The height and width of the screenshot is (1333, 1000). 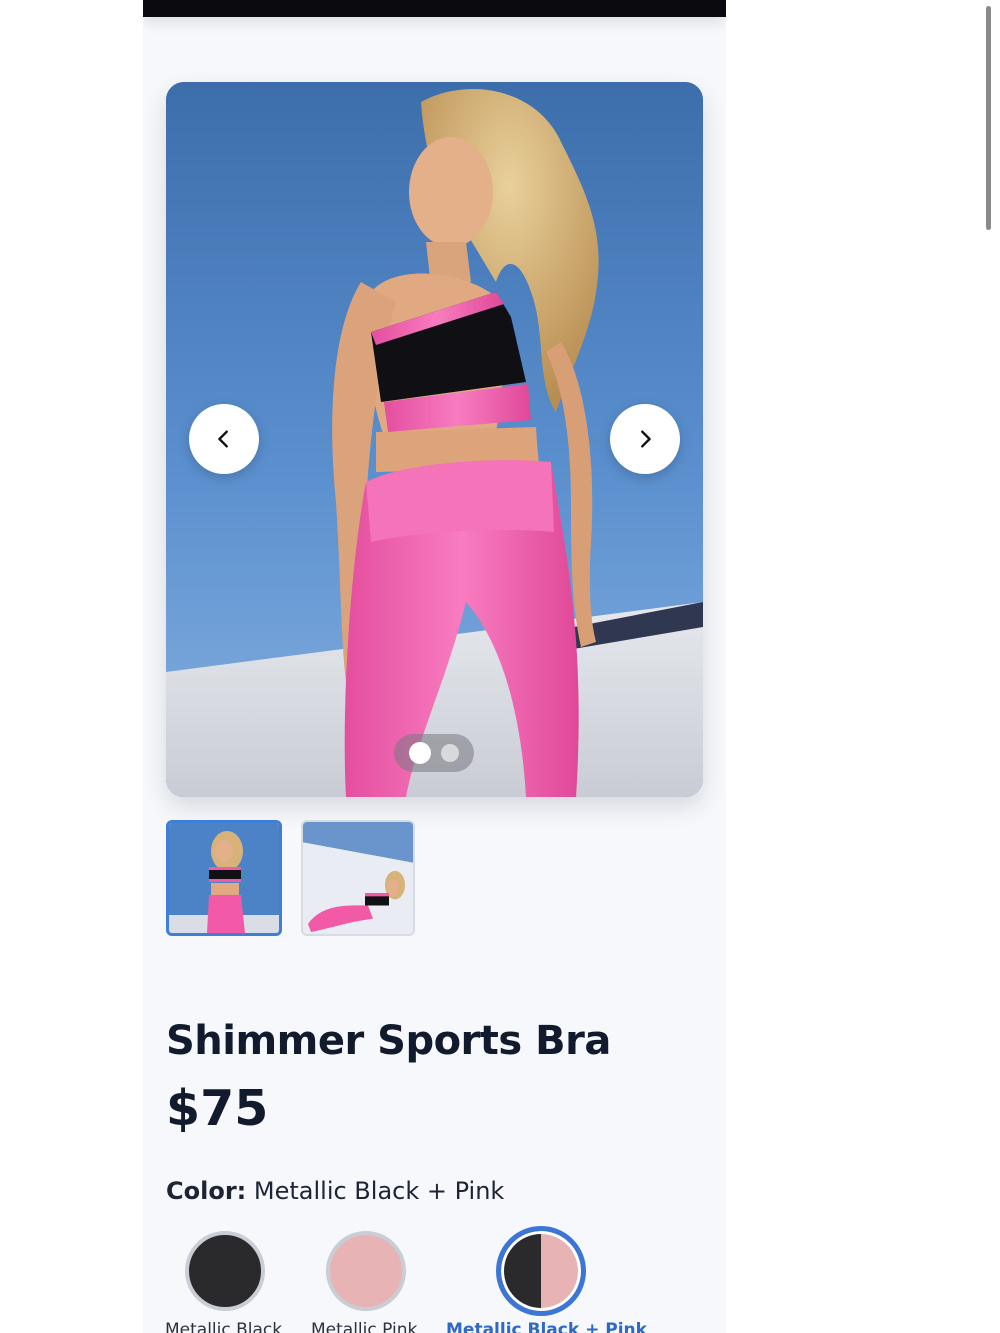 I want to click on next-image-button, so click(x=645, y=439).